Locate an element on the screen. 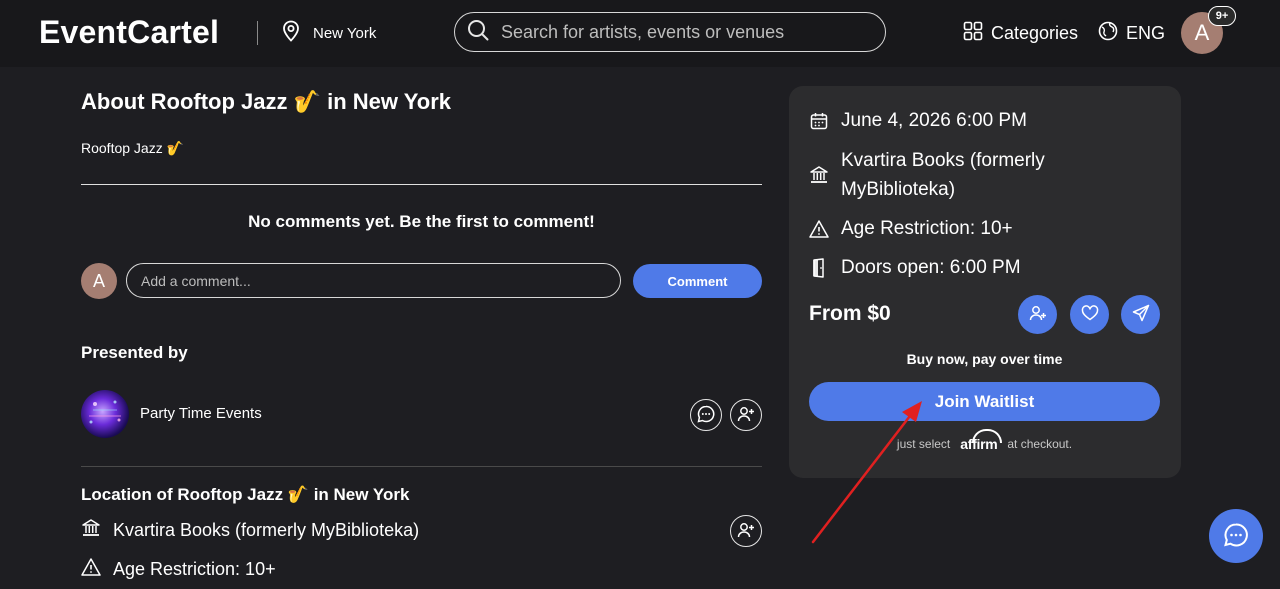 The height and width of the screenshot is (589, 1280). search-input is located at coordinates (691, 32).